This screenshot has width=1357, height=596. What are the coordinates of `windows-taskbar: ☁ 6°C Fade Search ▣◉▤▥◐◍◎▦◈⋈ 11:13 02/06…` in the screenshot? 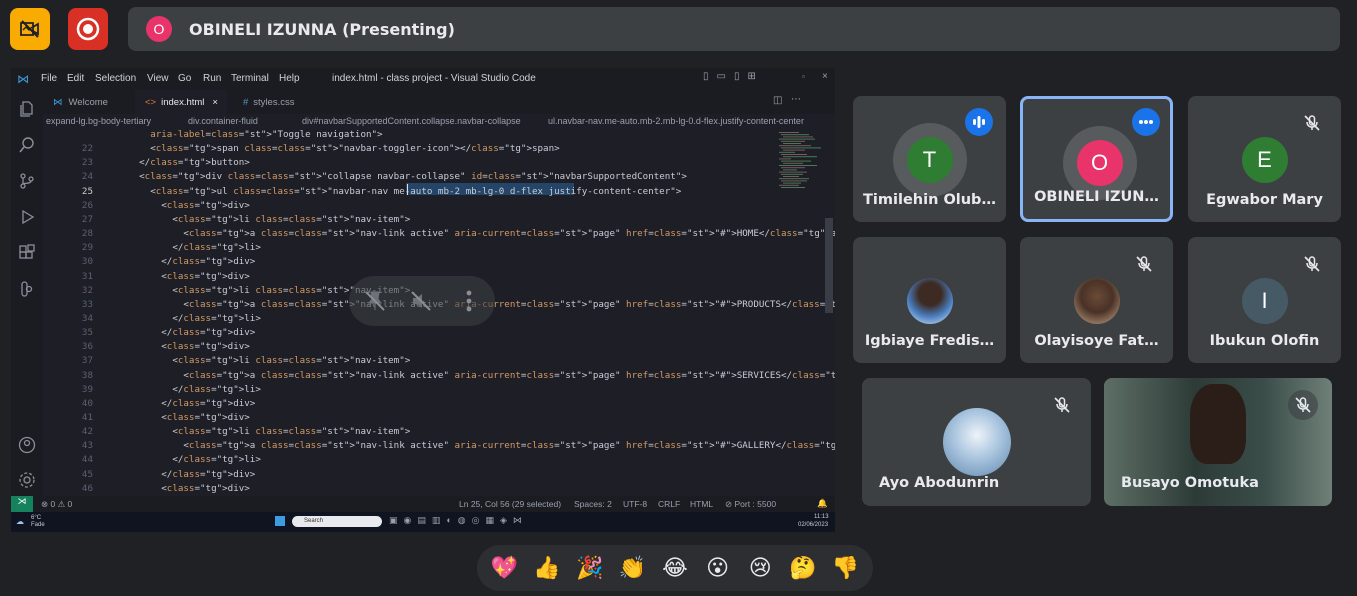 It's located at (423, 522).